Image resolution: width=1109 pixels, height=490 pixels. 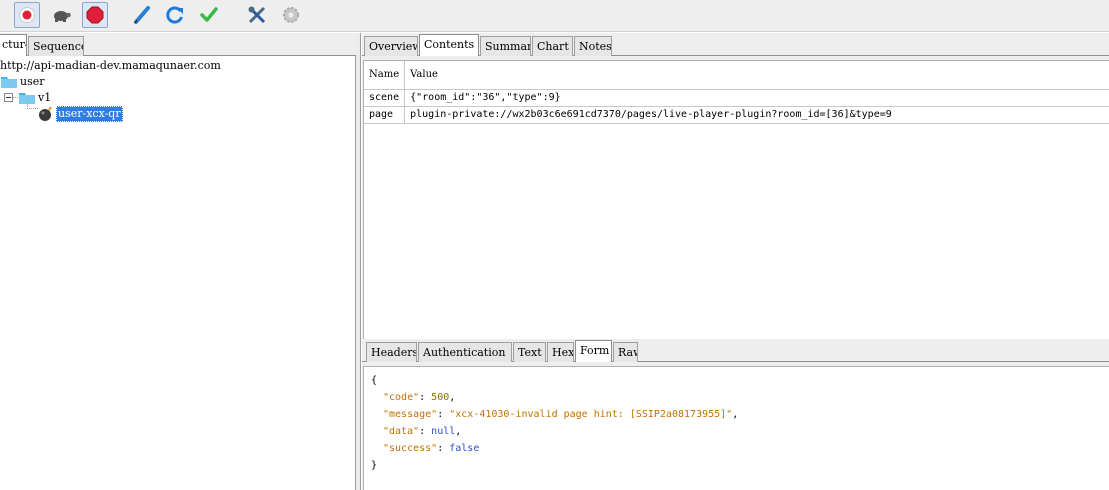 What do you see at coordinates (735, 350) in the screenshot?
I see `body-tab-bar: Headers Authentication Text Hex Form Raw` at bounding box center [735, 350].